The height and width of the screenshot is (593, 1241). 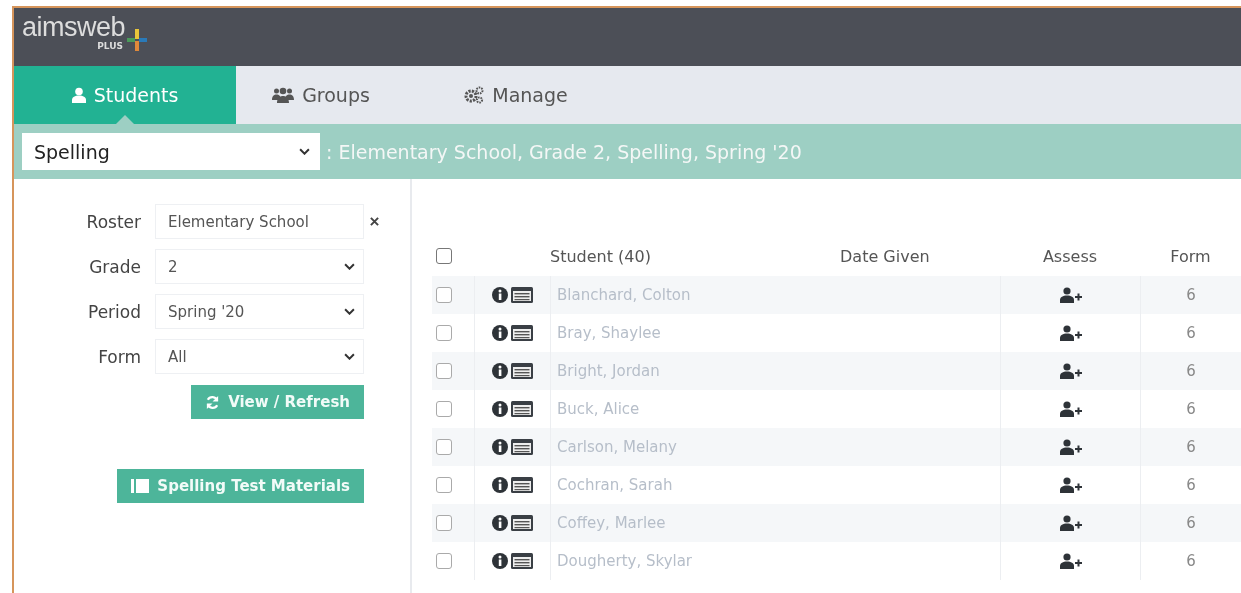 I want to click on field-label: Period, so click(x=114, y=311).